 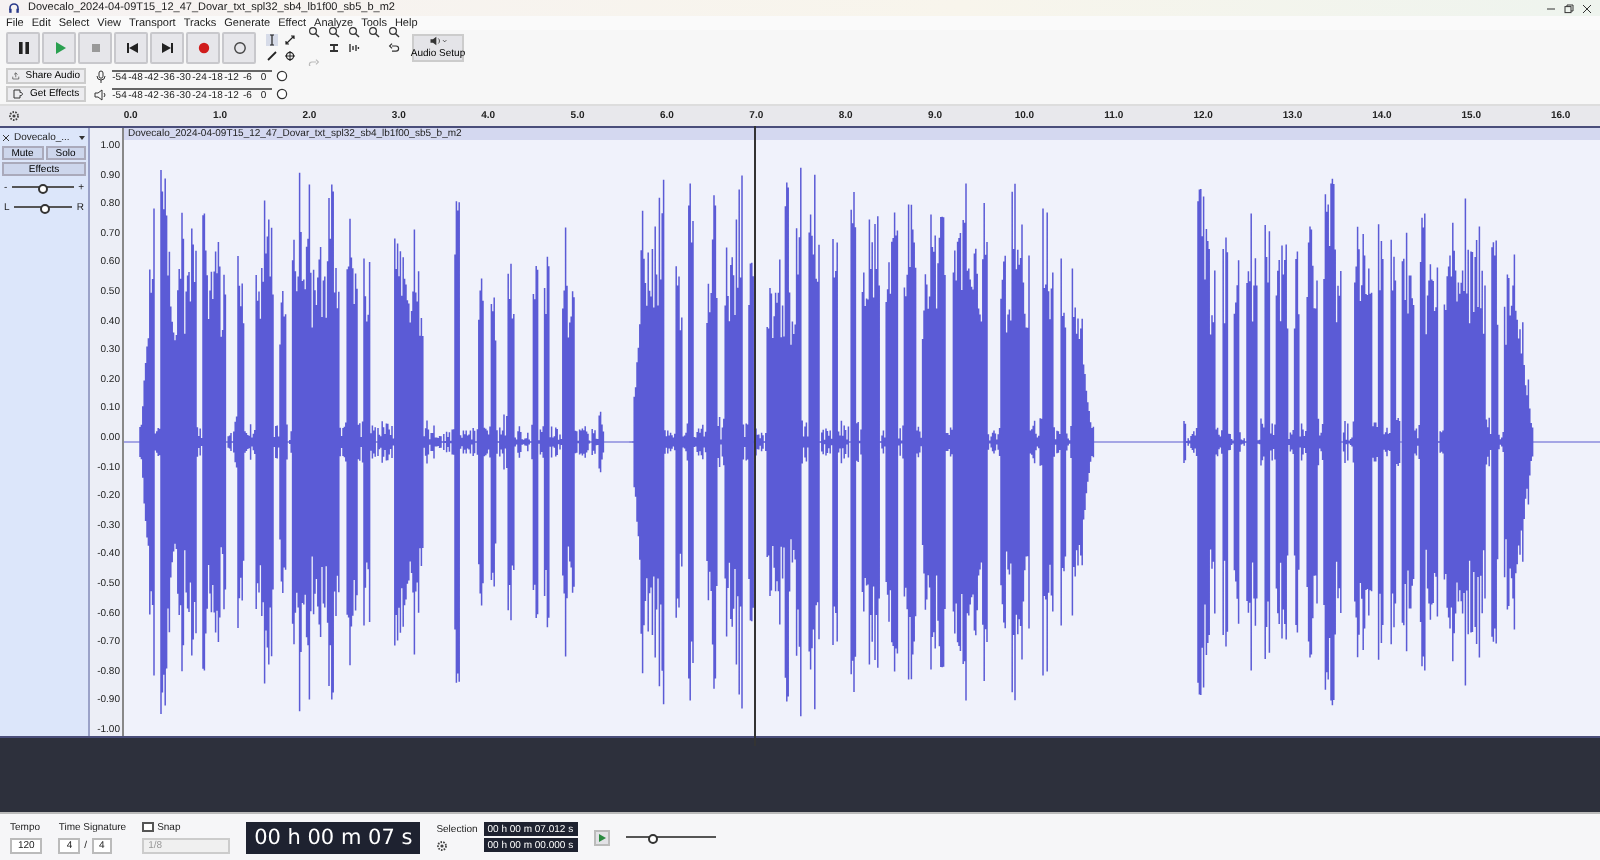 I want to click on silence-icon, so click(x=354, y=48).